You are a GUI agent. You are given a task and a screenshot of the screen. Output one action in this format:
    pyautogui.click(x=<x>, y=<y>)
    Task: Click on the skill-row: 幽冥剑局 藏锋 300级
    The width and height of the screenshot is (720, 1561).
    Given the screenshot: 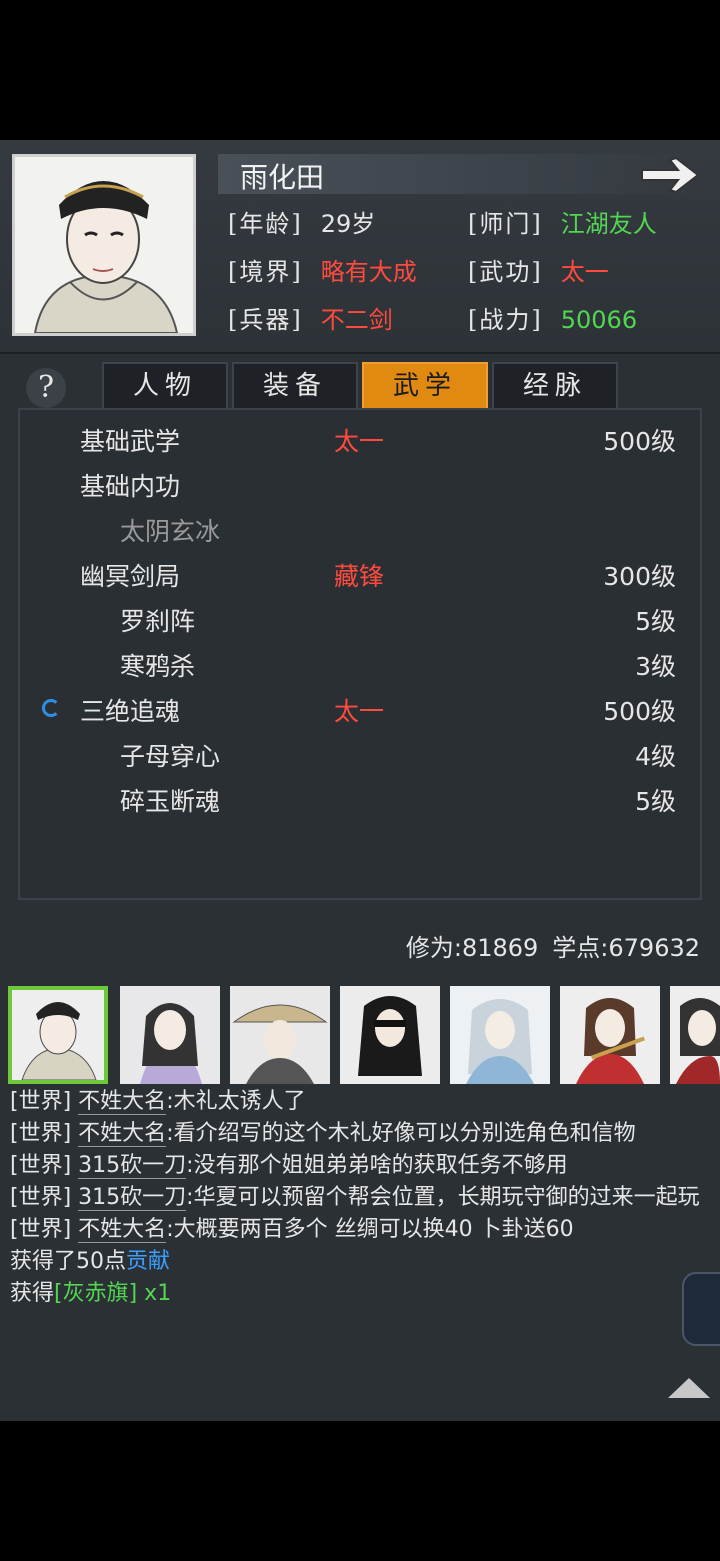 What is the action you would take?
    pyautogui.click(x=360, y=575)
    